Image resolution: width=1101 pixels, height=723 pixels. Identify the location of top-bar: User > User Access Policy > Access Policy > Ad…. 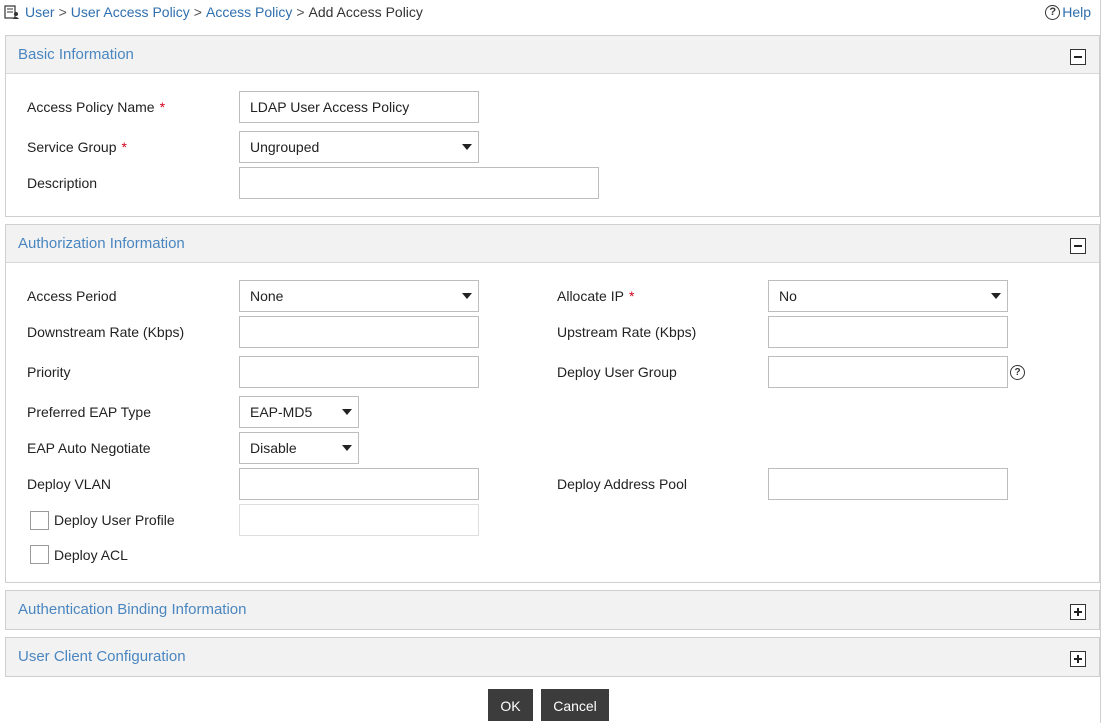
(550, 13).